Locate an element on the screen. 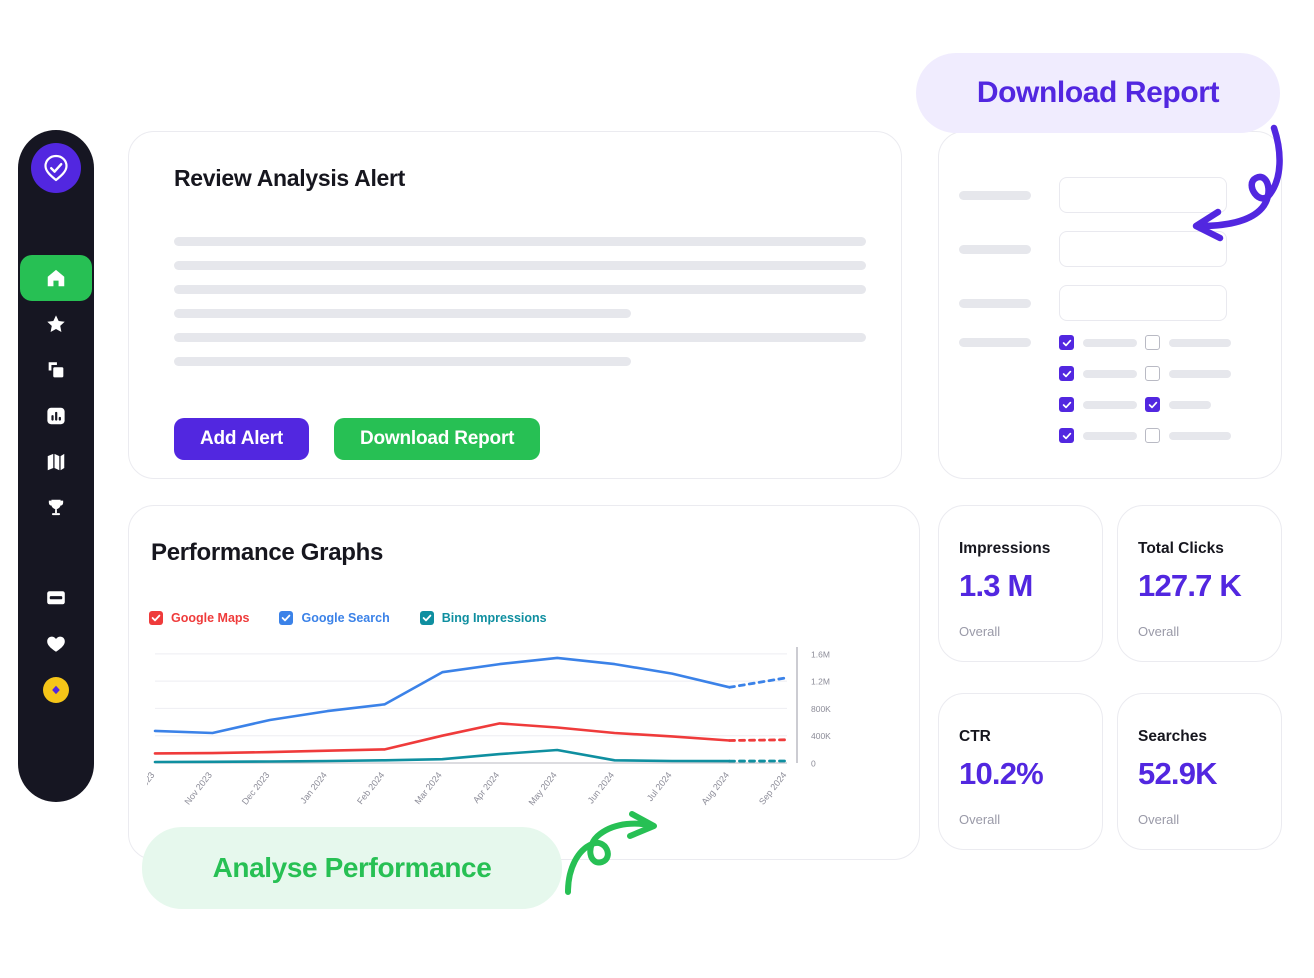 This screenshot has width=1314, height=978. callout-analyse-performance: Analyse Performance is located at coordinates (352, 868).